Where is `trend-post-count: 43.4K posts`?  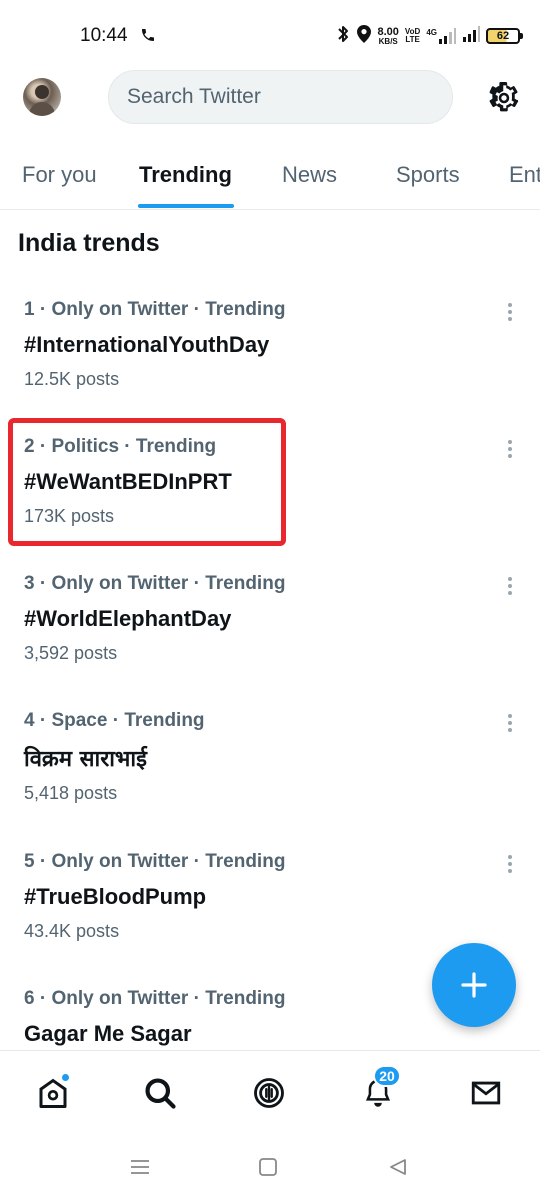
trend-post-count: 43.4K posts is located at coordinates (72, 931).